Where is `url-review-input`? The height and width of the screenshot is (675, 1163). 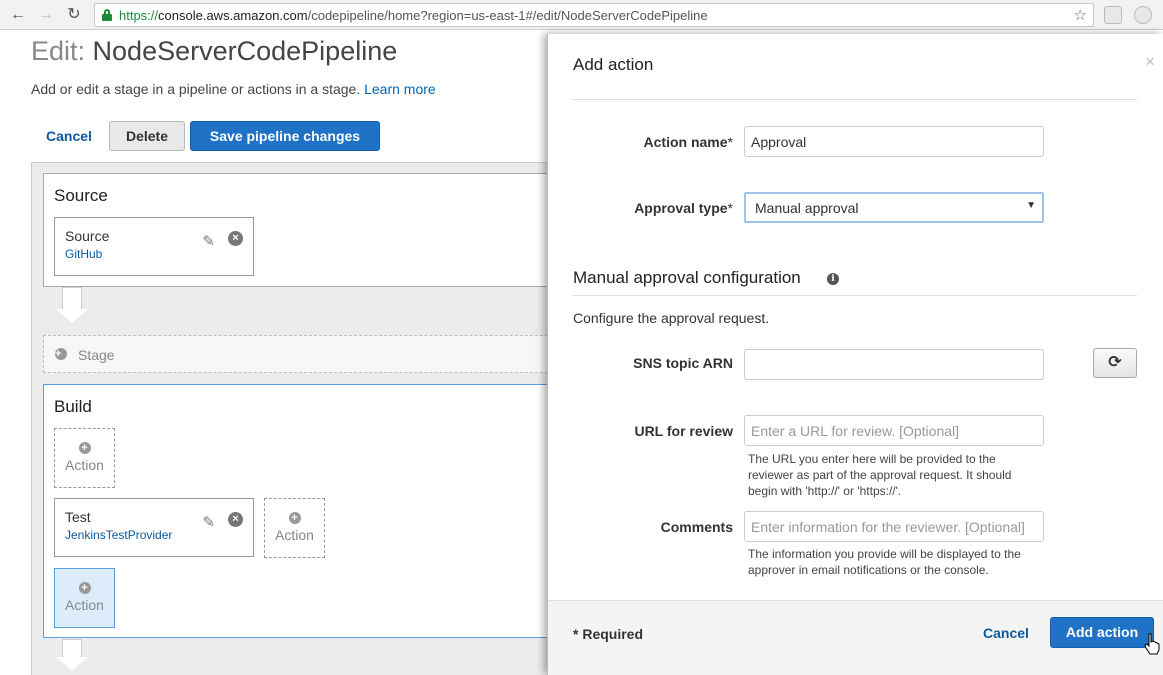 url-review-input is located at coordinates (894, 430).